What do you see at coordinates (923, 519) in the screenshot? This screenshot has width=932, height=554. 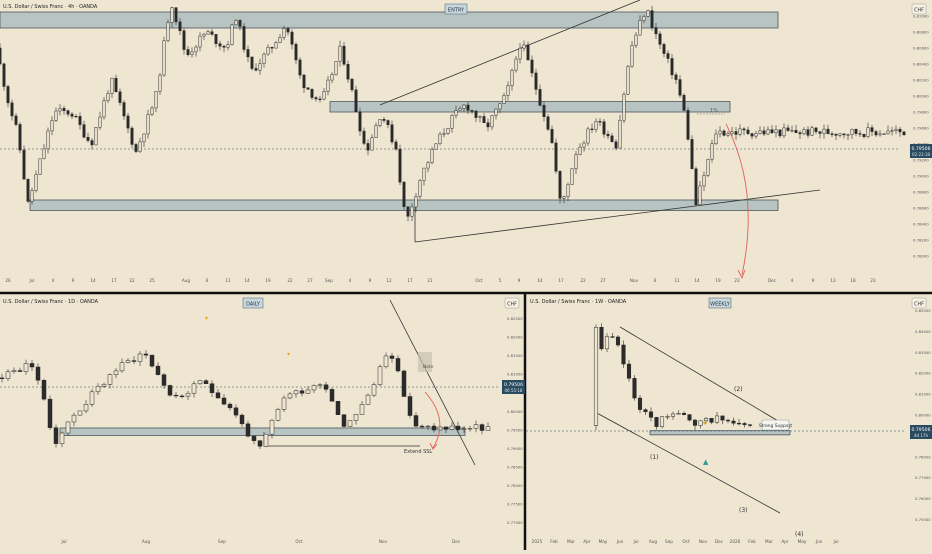 I see `y-tick-label: 0.75000` at bounding box center [923, 519].